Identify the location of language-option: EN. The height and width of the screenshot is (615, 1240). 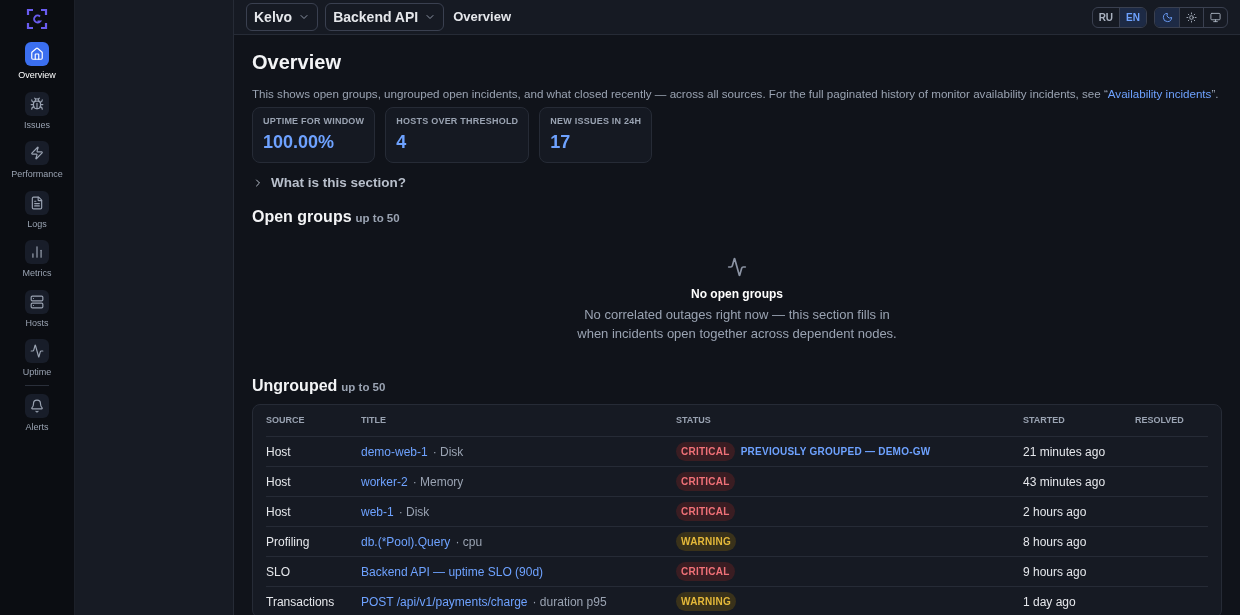
(1132, 17).